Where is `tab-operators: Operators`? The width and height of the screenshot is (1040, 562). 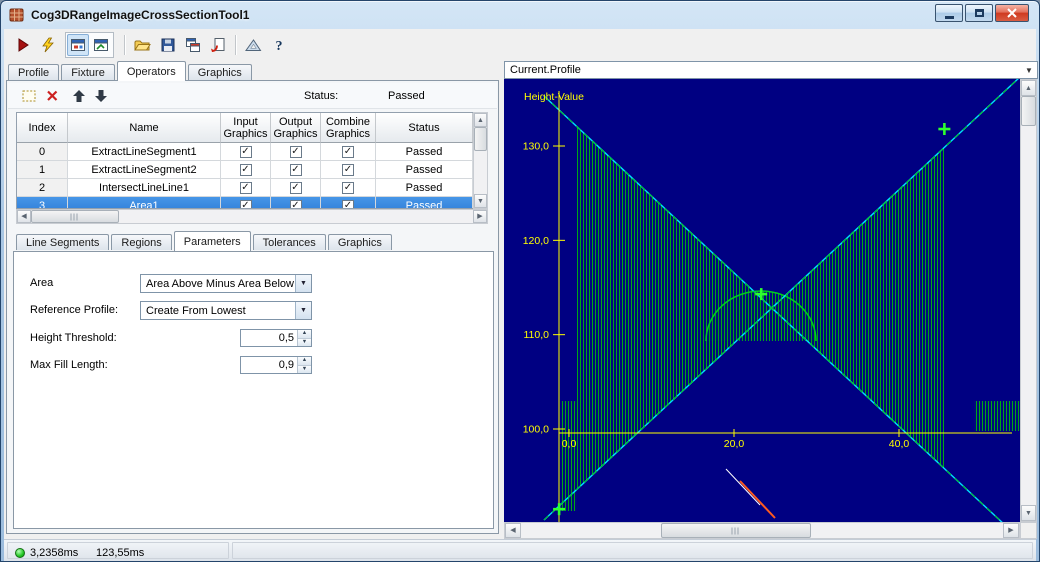
tab-operators: Operators is located at coordinates (151, 71).